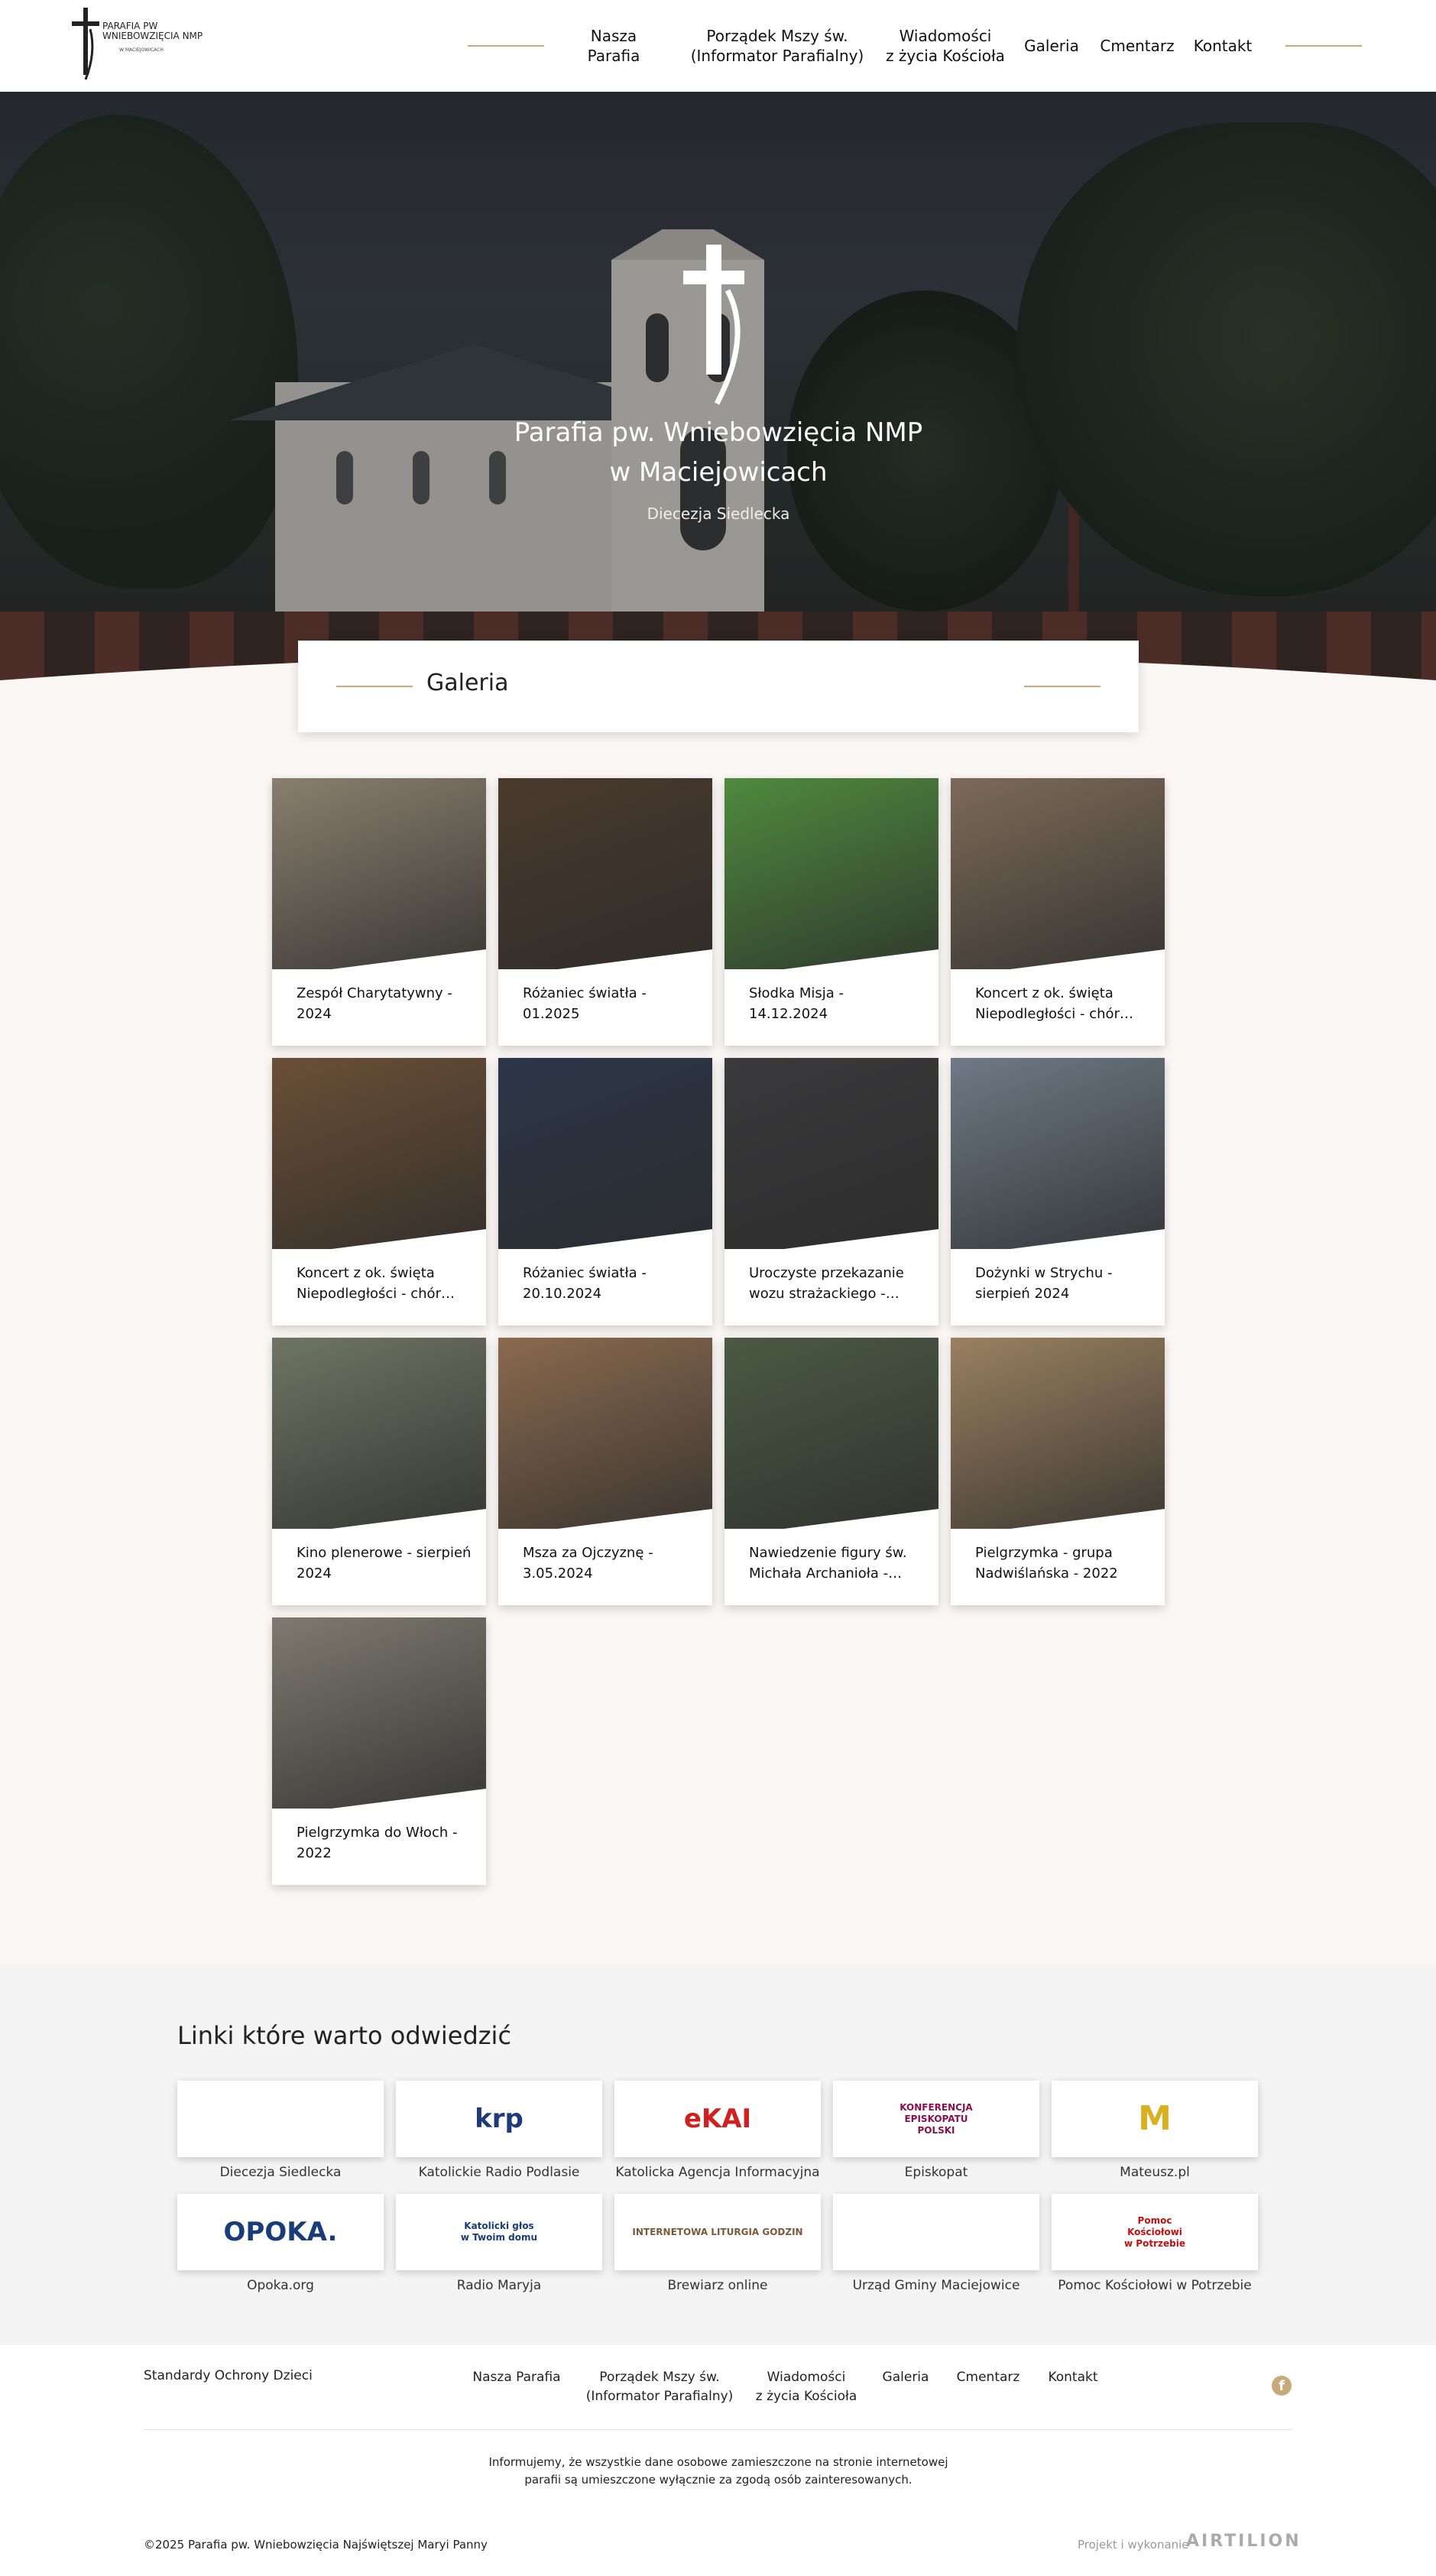 The height and width of the screenshot is (2576, 1436). I want to click on link-label: Pomoc Kościołowi w Potrzebie, so click(1155, 2285).